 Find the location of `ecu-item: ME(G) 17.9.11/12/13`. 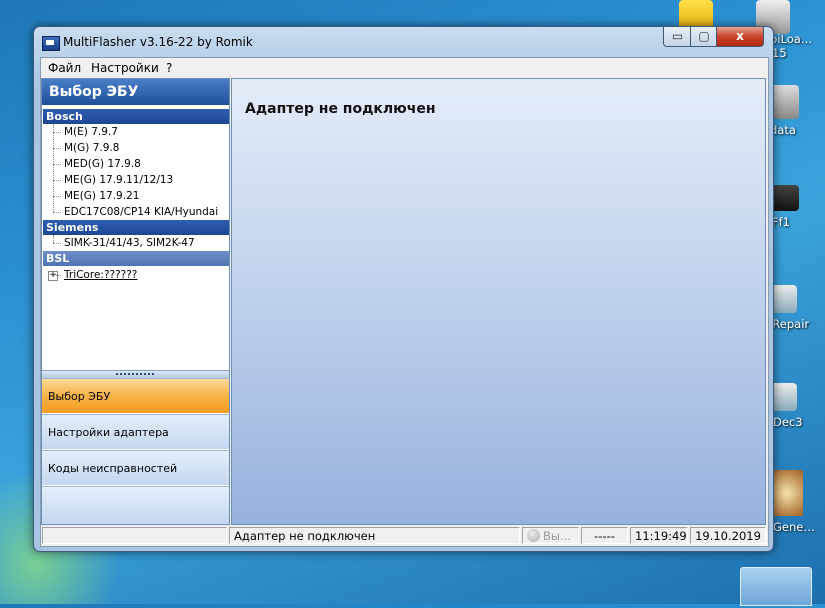

ecu-item: ME(G) 17.9.11/12/13 is located at coordinates (135, 180).